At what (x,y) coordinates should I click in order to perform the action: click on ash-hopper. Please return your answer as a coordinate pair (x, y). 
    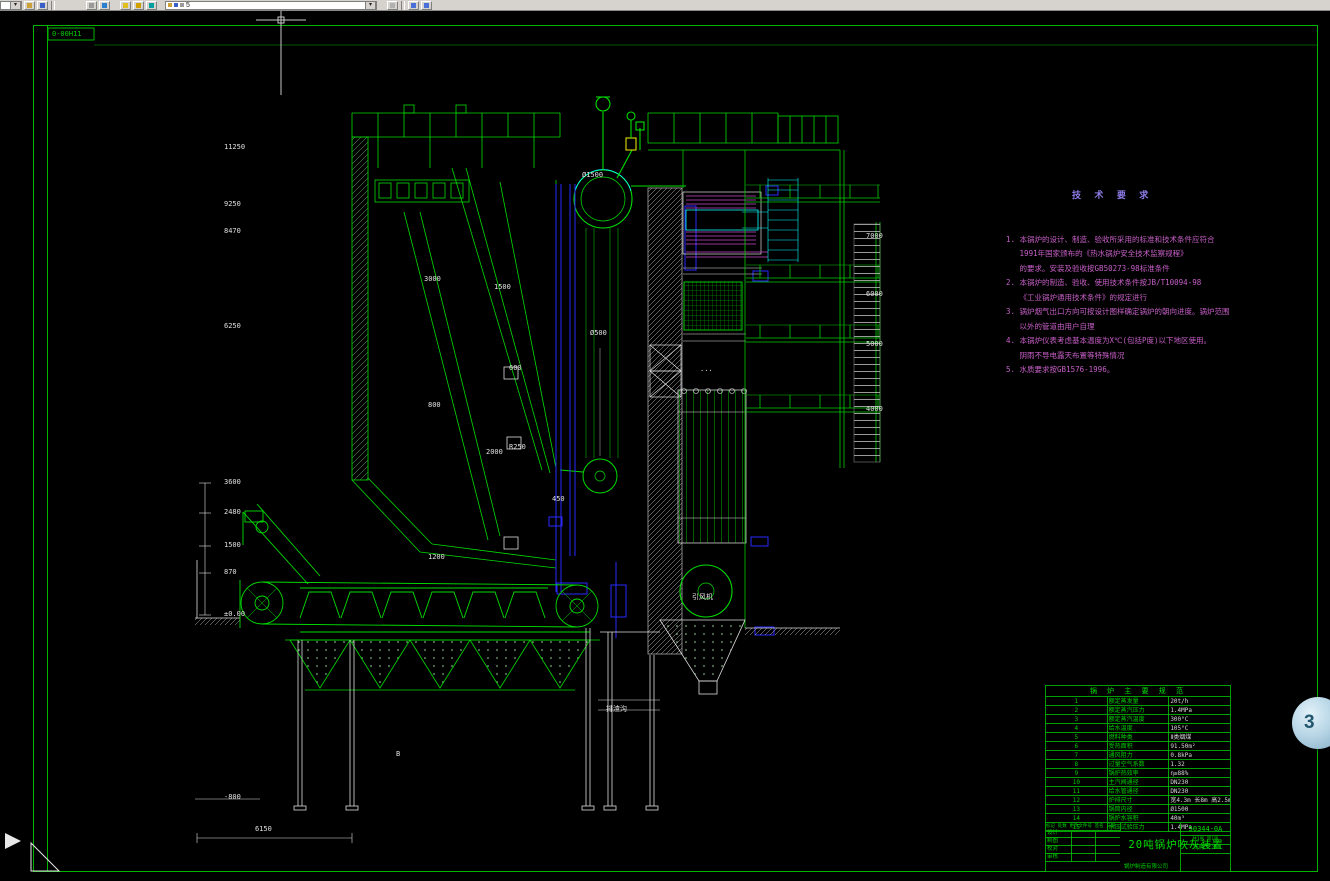
    Looking at the image, I should click on (672, 665).